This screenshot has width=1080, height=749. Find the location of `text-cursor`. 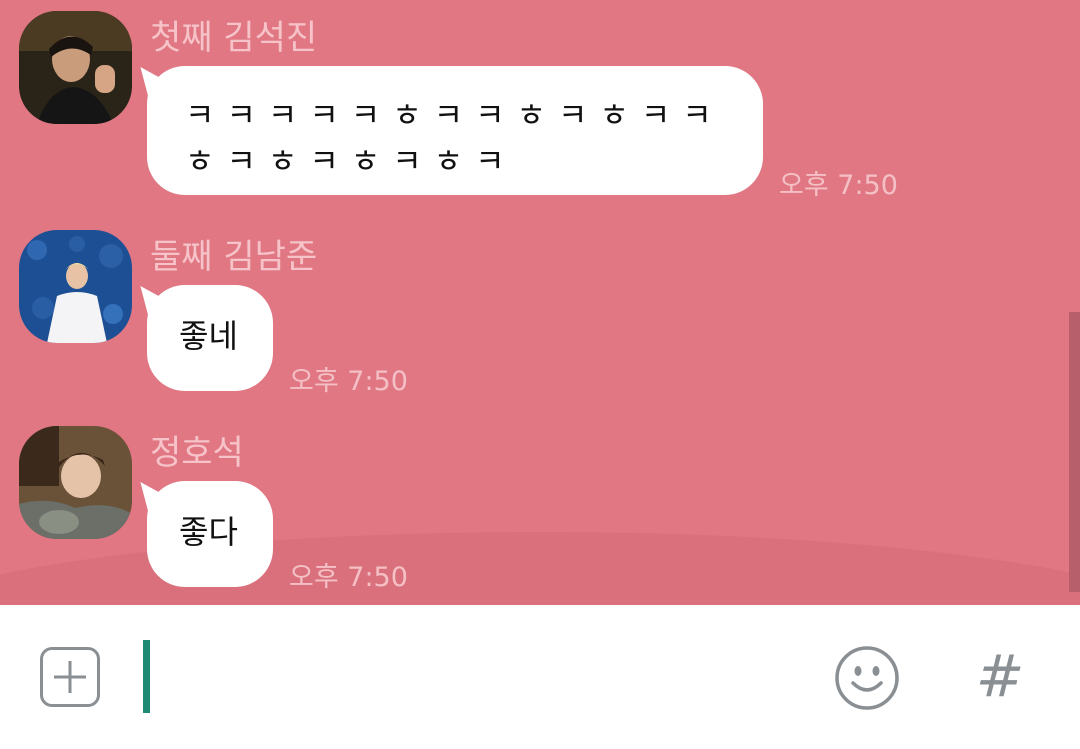

text-cursor is located at coordinates (146, 676).